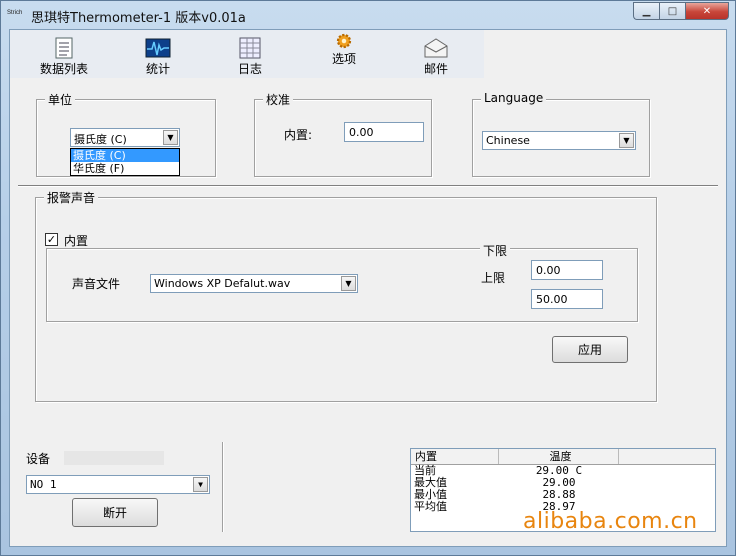 The height and width of the screenshot is (556, 736). What do you see at coordinates (223, 487) in the screenshot?
I see `status-divider` at bounding box center [223, 487].